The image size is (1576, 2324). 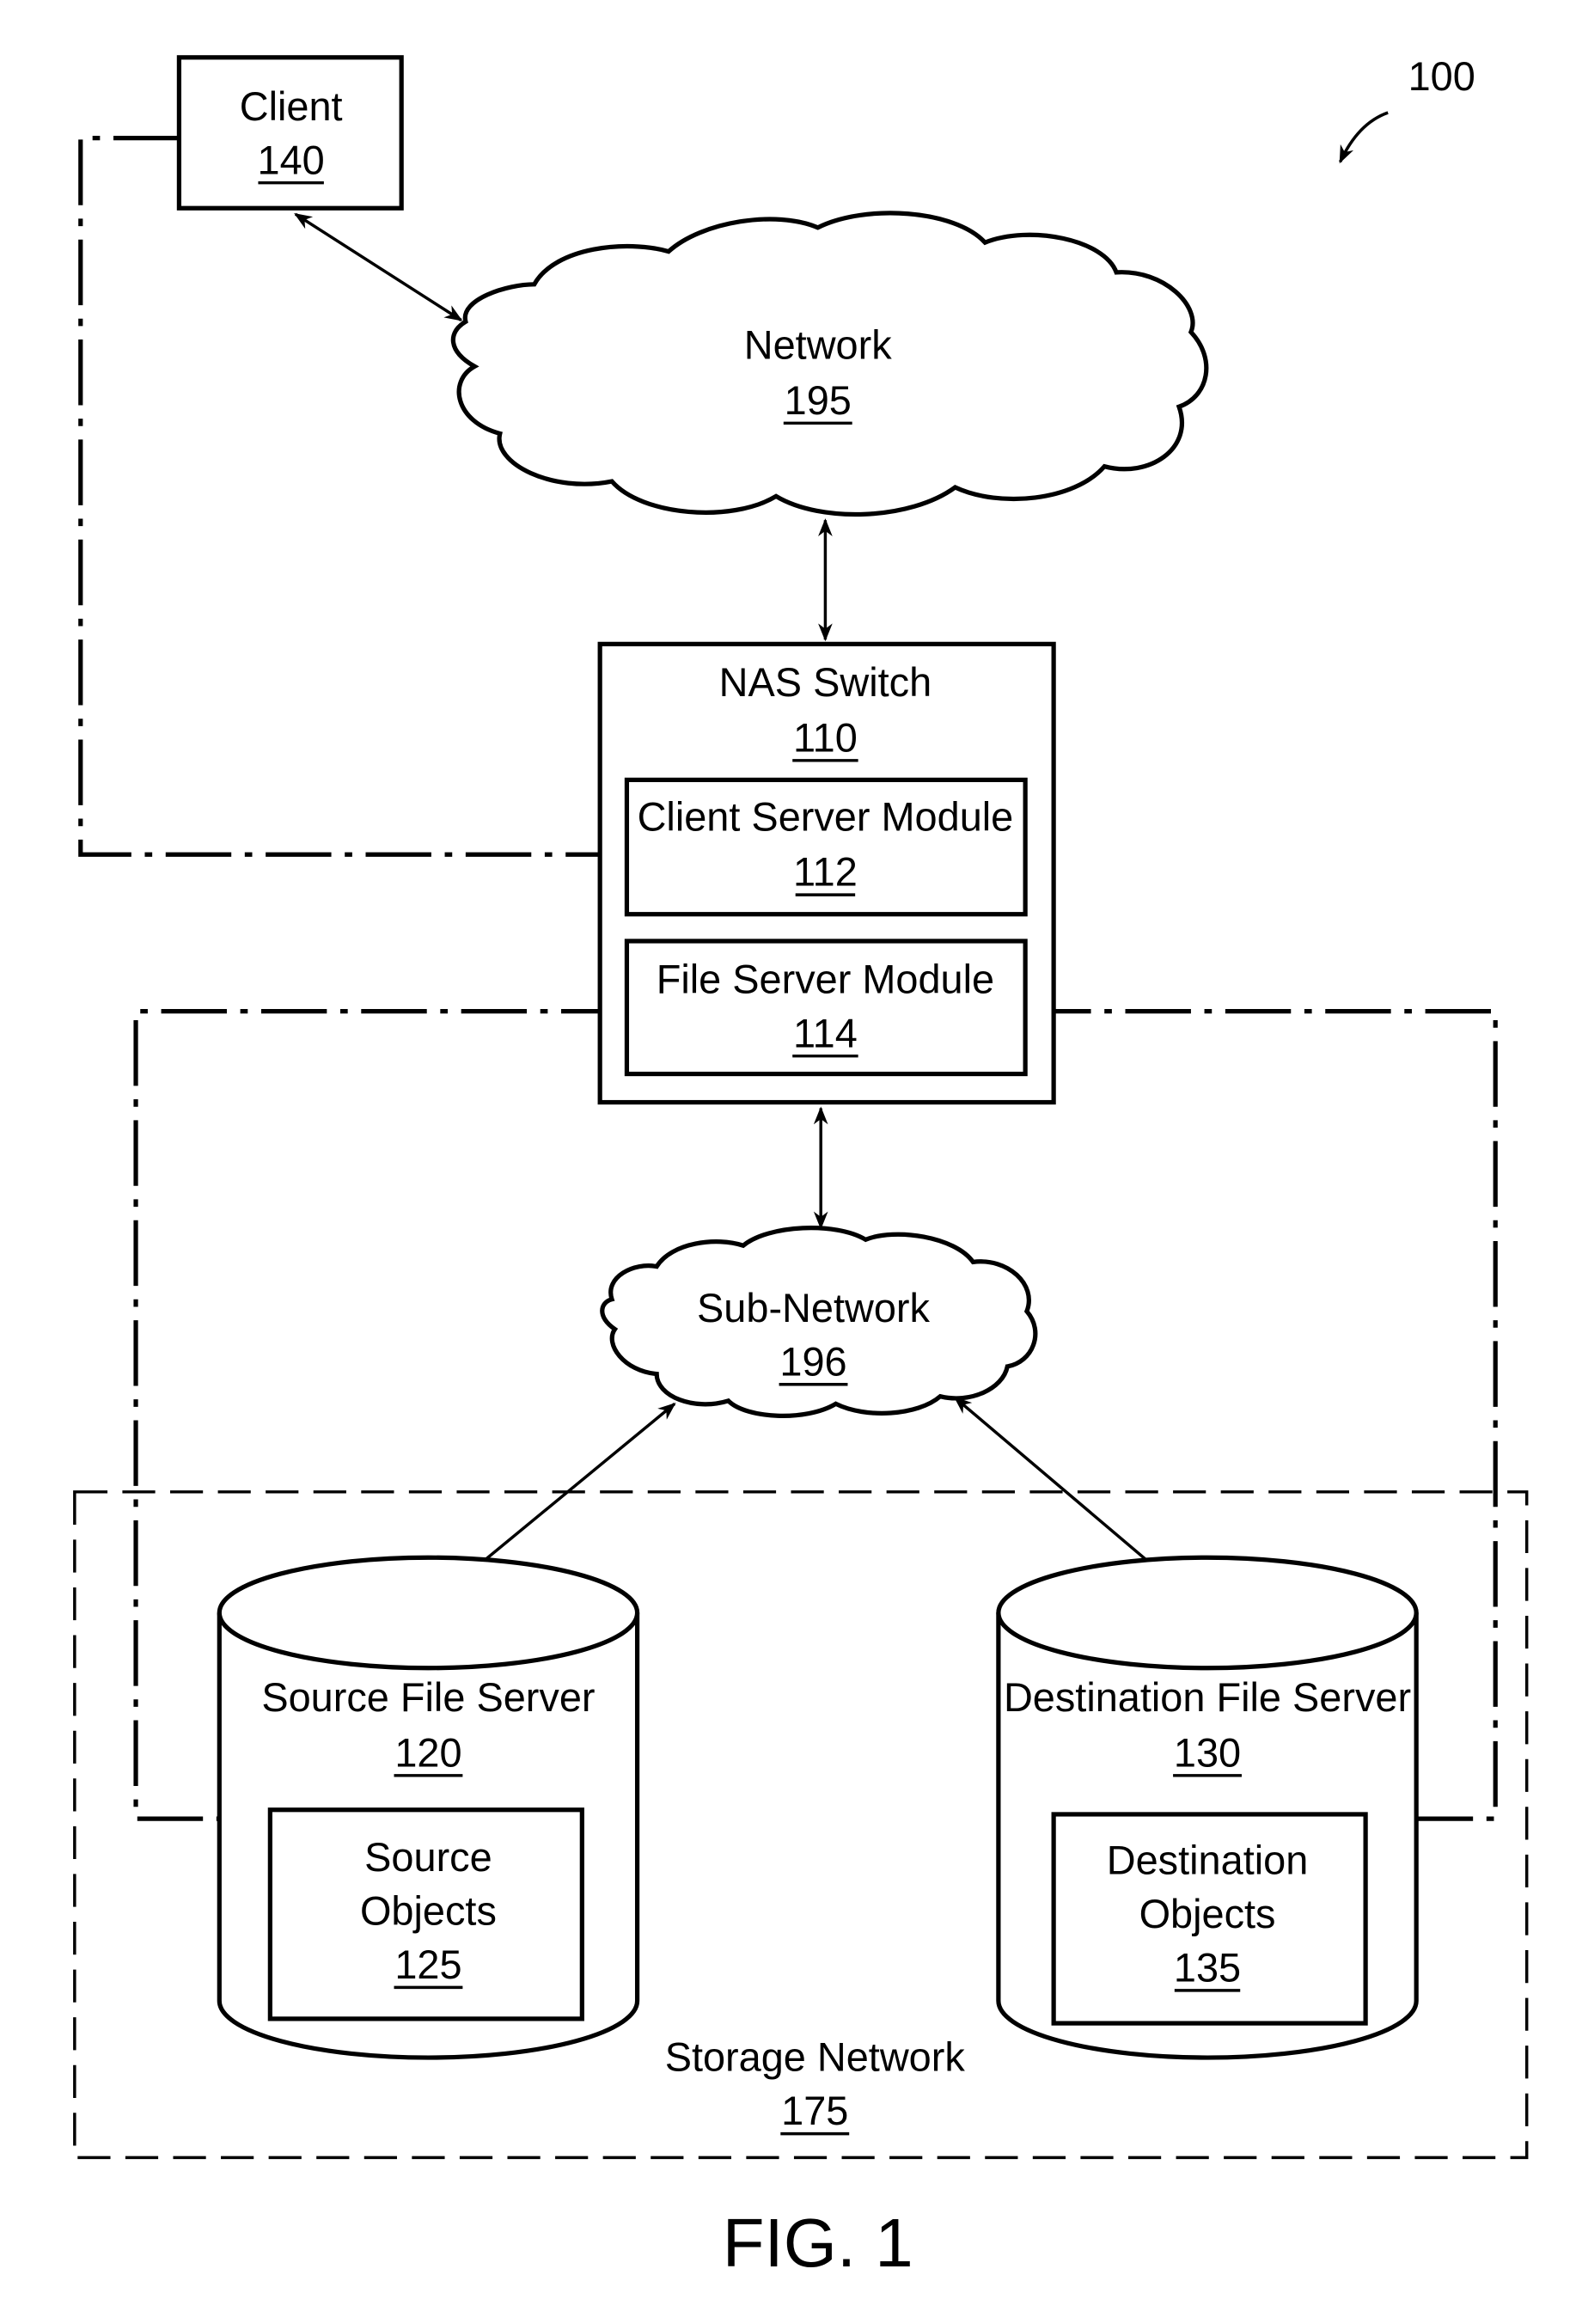 I want to click on network-ref: 195, so click(x=819, y=400).